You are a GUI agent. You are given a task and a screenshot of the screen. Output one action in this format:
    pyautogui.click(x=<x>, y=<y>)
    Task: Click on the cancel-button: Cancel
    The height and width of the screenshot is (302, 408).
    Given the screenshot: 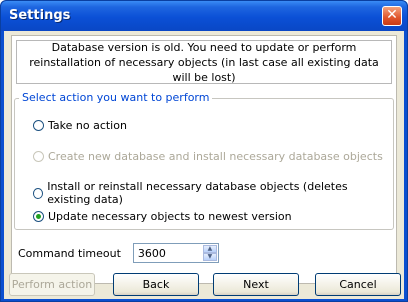 What is the action you would take?
    pyautogui.click(x=358, y=284)
    